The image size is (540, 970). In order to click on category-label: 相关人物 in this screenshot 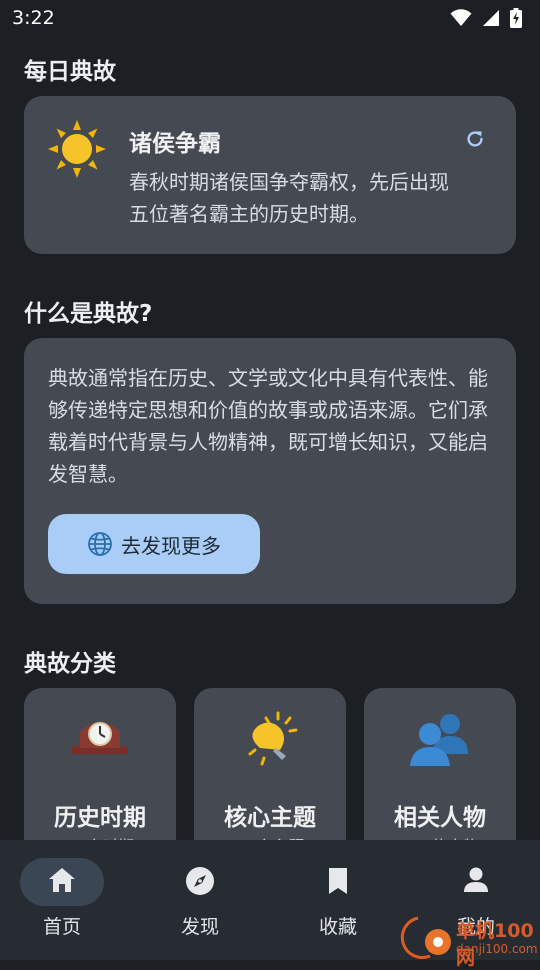, I will do `click(440, 818)`.